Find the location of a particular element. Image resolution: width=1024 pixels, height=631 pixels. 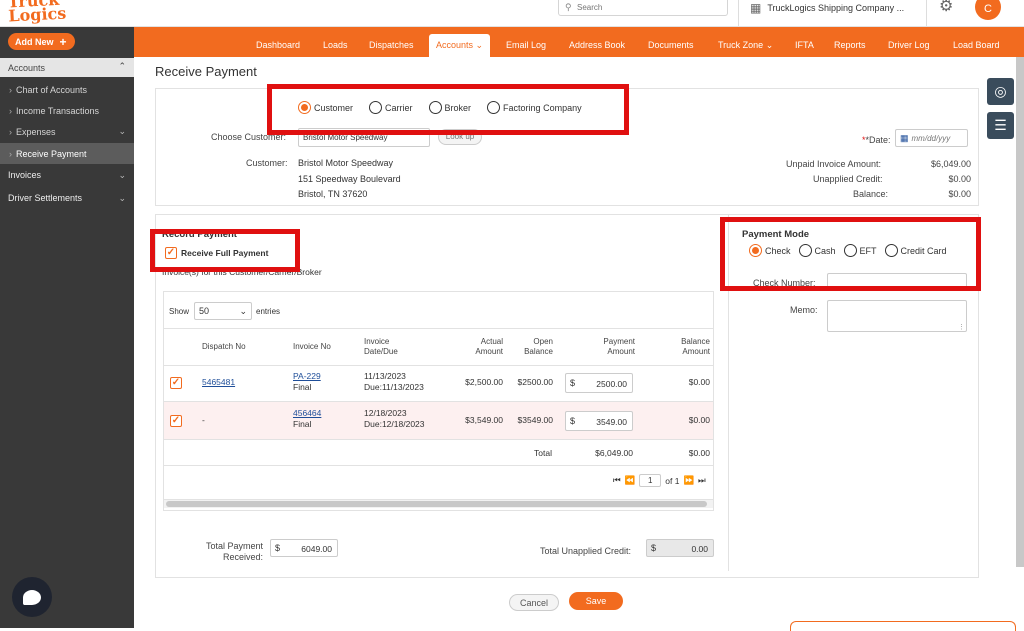

nav-dispatches: Dispatches is located at coordinates (391, 45).